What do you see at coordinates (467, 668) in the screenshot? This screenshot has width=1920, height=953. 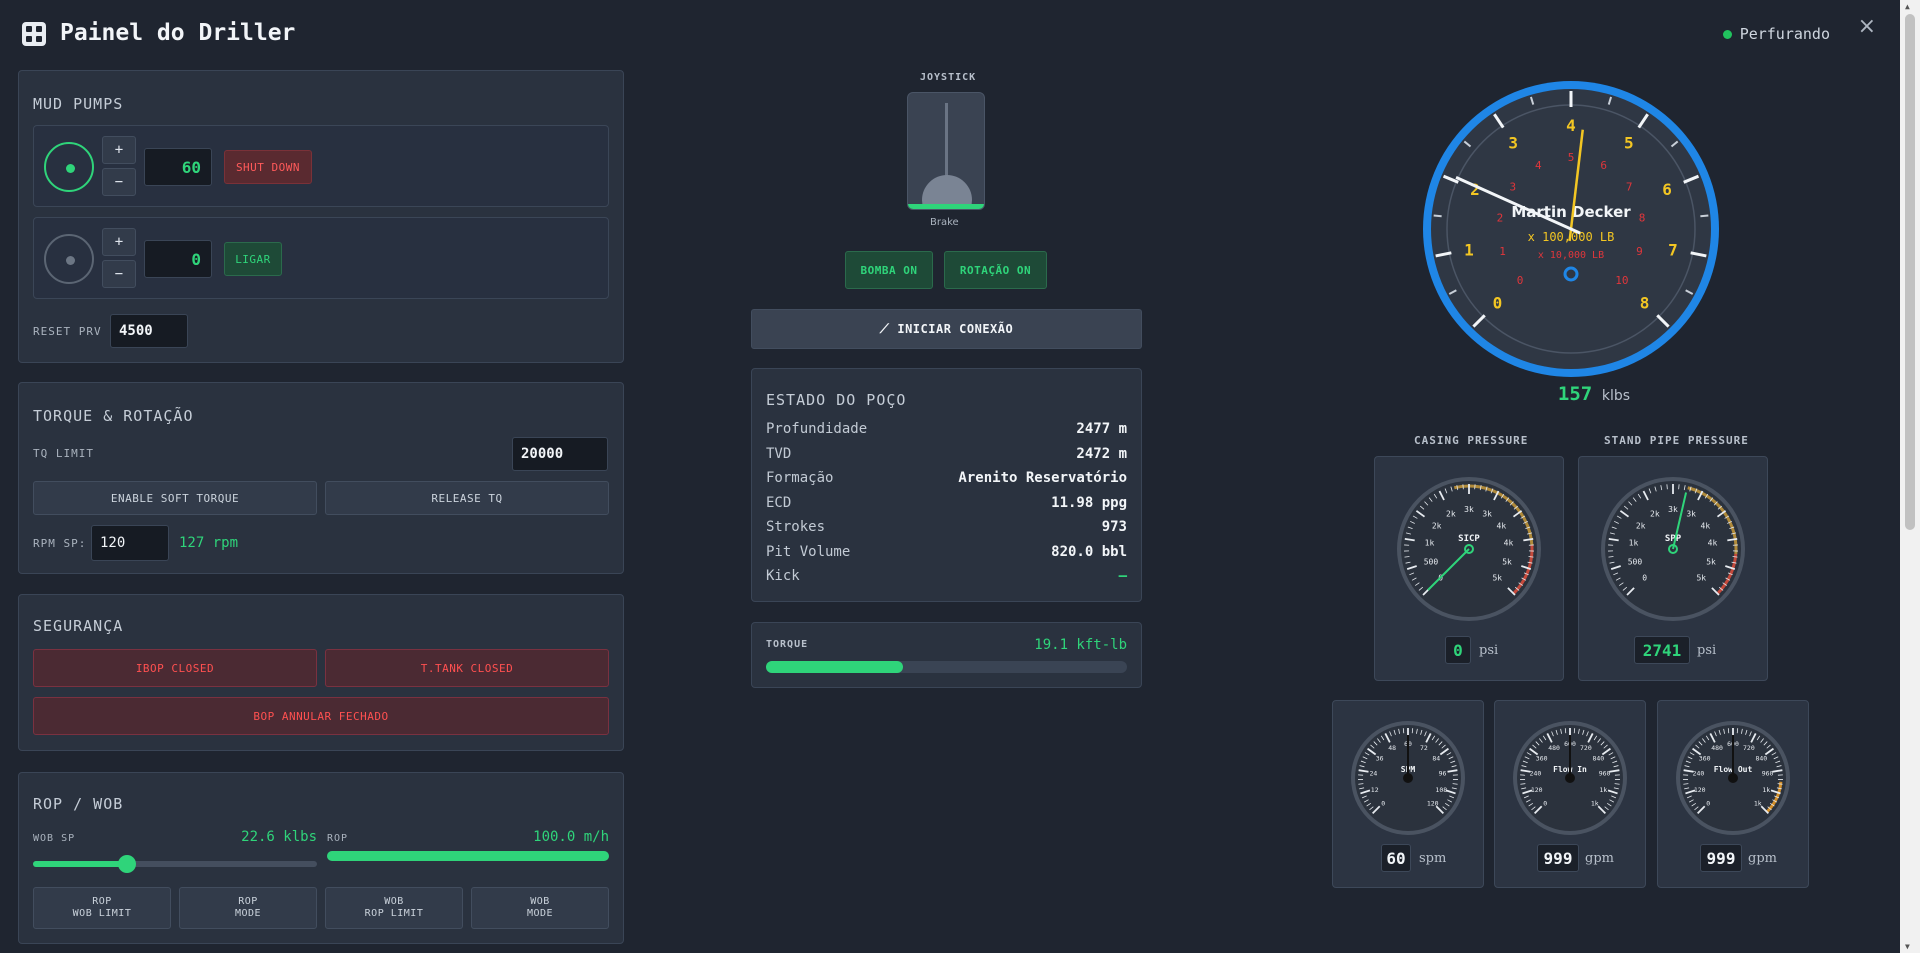 I see `ttank-button: T.TANK CLOSED` at bounding box center [467, 668].